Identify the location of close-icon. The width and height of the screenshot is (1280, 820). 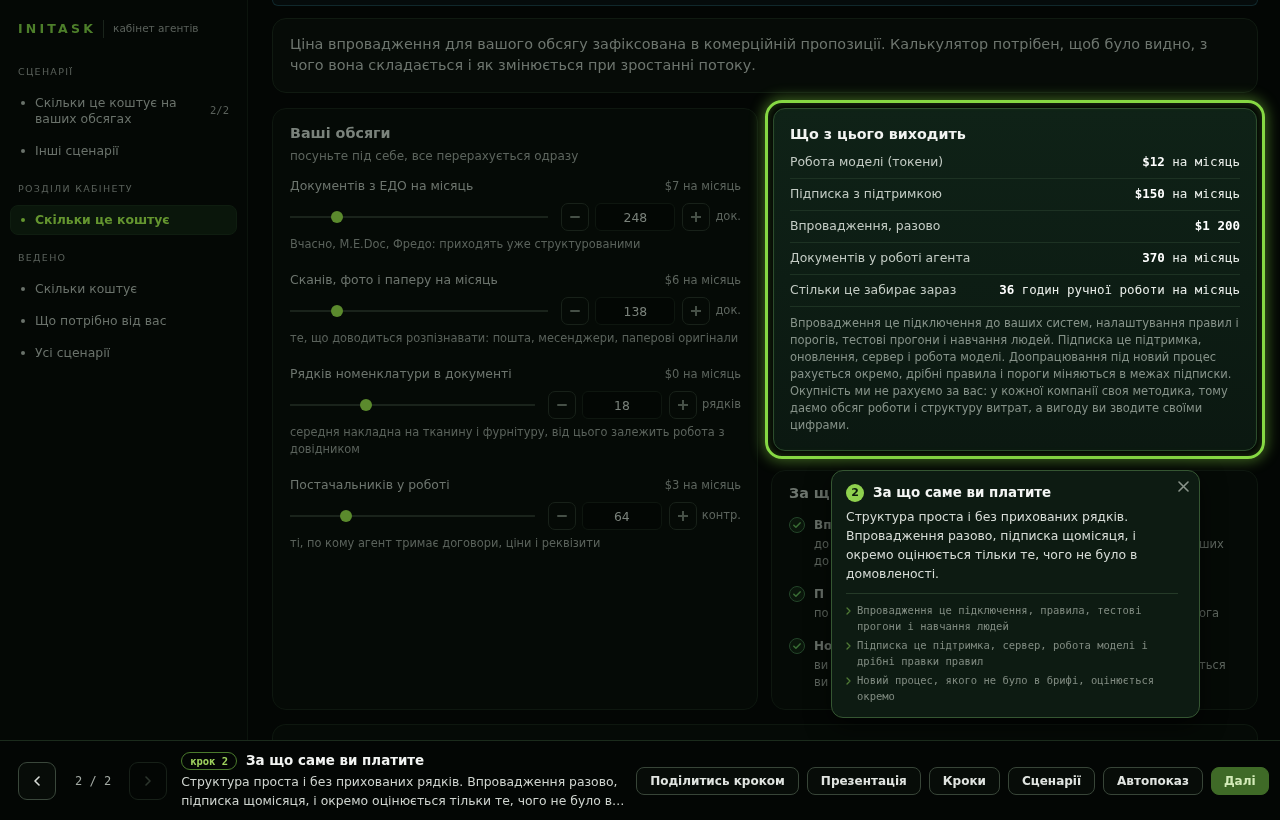
(1183, 486).